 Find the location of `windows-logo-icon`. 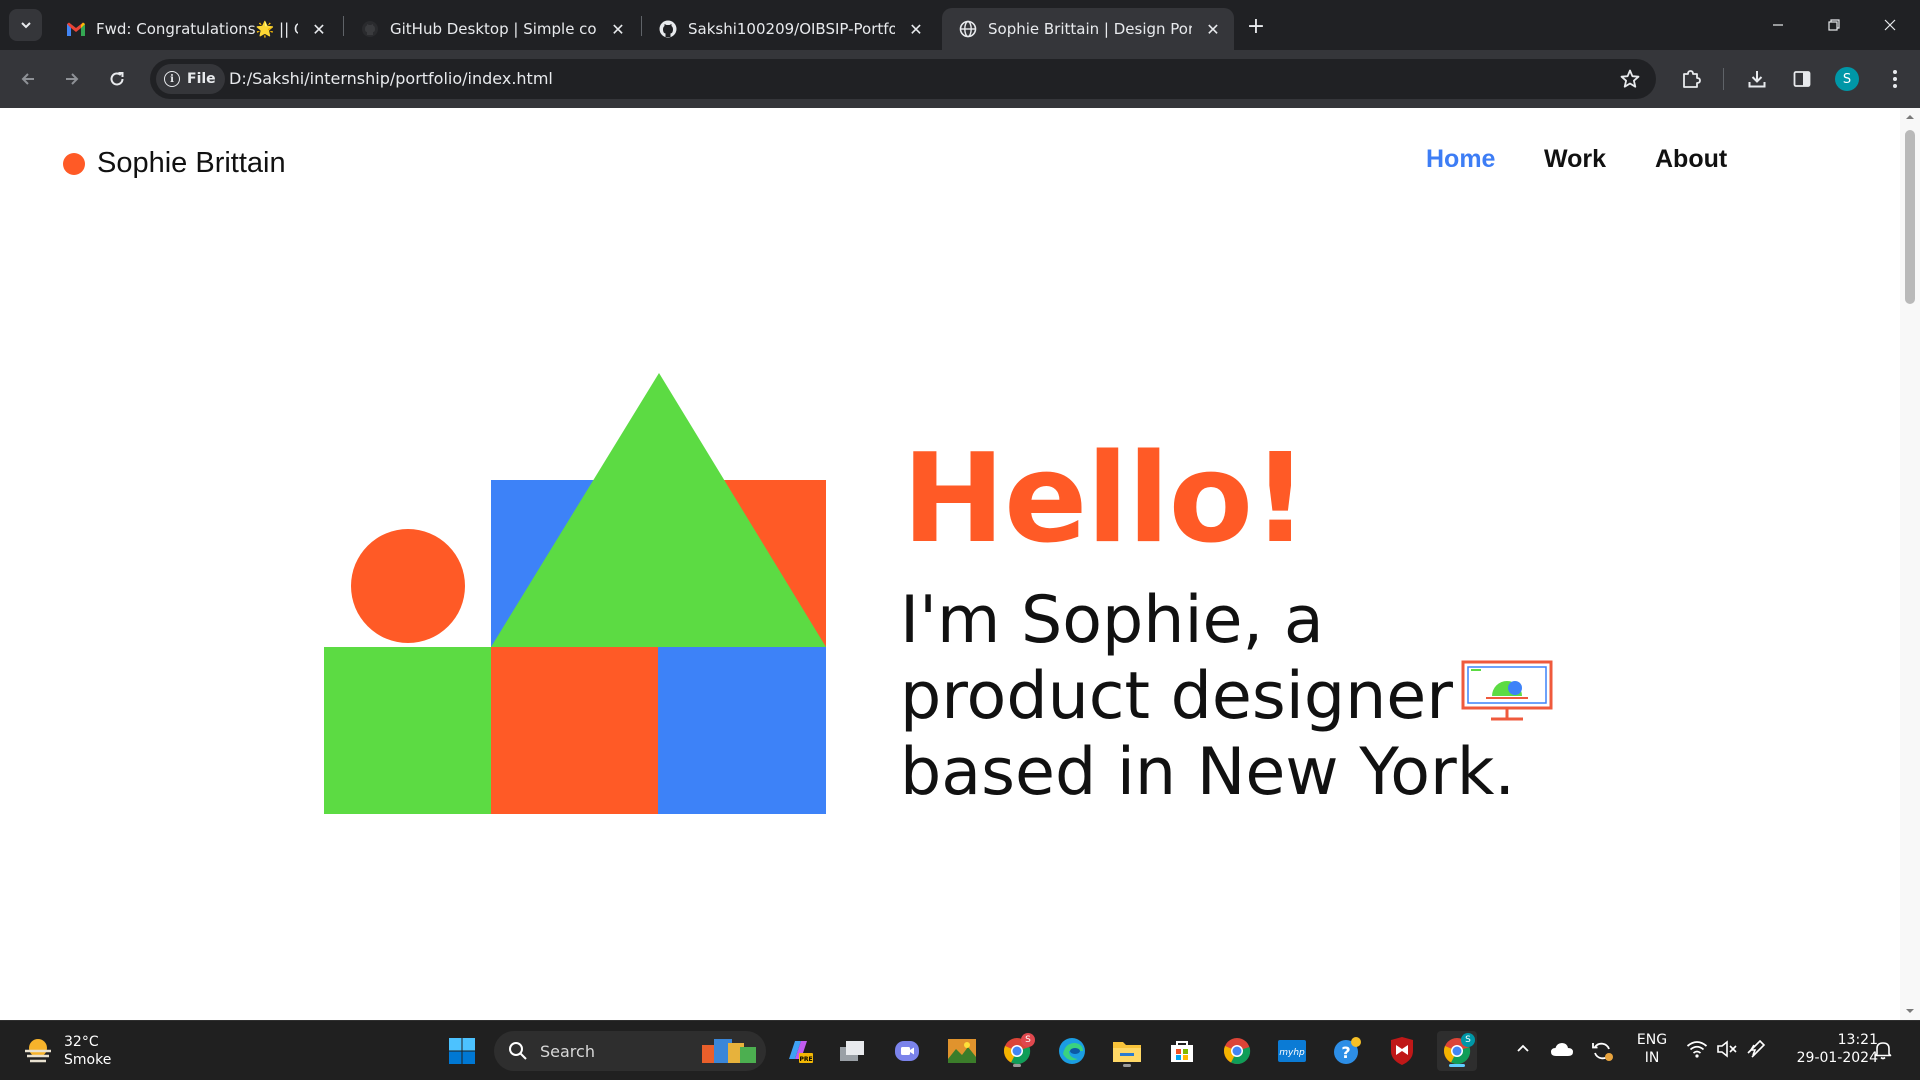

windows-logo-icon is located at coordinates (462, 1051).